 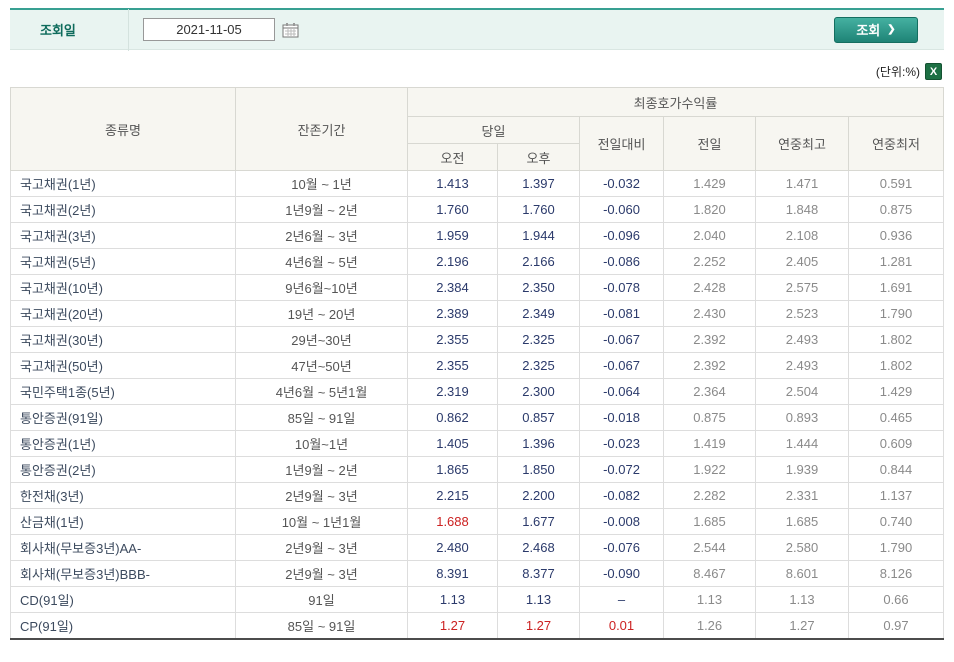 I want to click on cell-period: 29년~30년, so click(x=321, y=339).